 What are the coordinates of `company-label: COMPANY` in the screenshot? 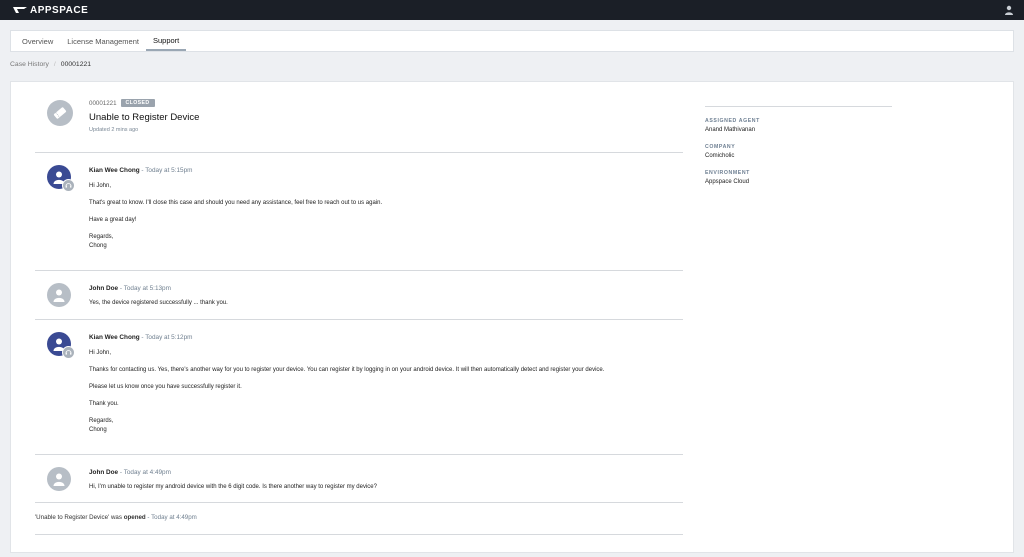 It's located at (720, 147).